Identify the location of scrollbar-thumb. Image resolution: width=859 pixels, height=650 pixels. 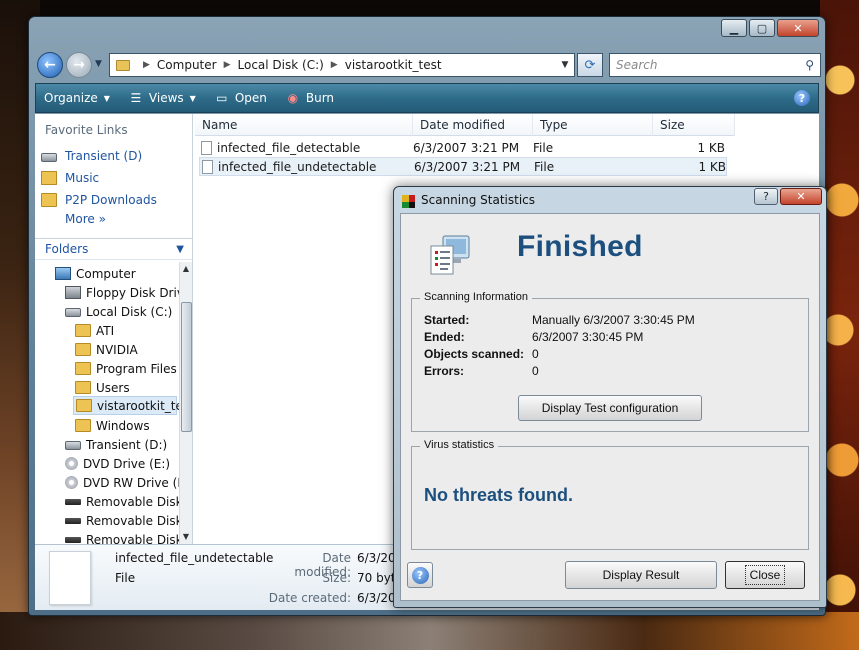
(186, 367).